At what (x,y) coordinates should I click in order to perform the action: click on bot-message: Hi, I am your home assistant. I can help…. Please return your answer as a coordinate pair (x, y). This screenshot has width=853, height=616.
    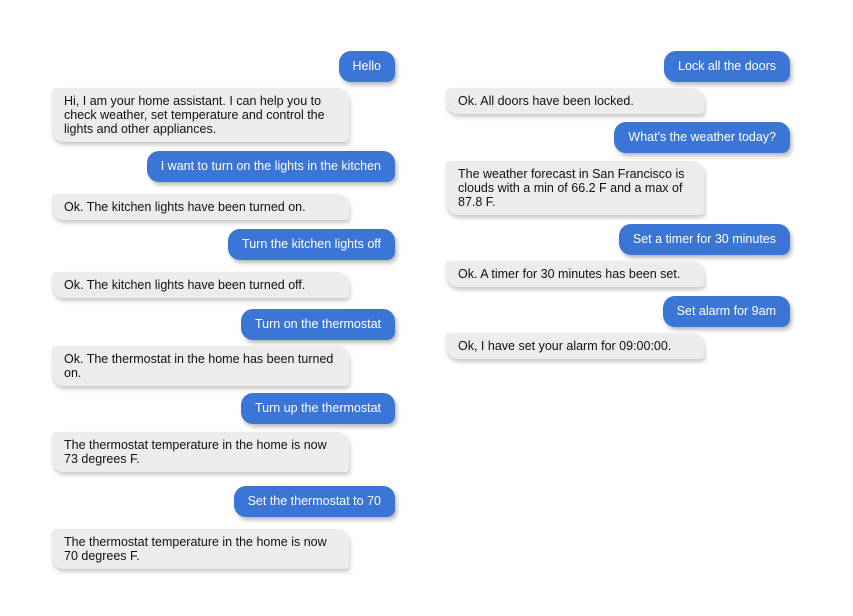
    Looking at the image, I should click on (200, 115).